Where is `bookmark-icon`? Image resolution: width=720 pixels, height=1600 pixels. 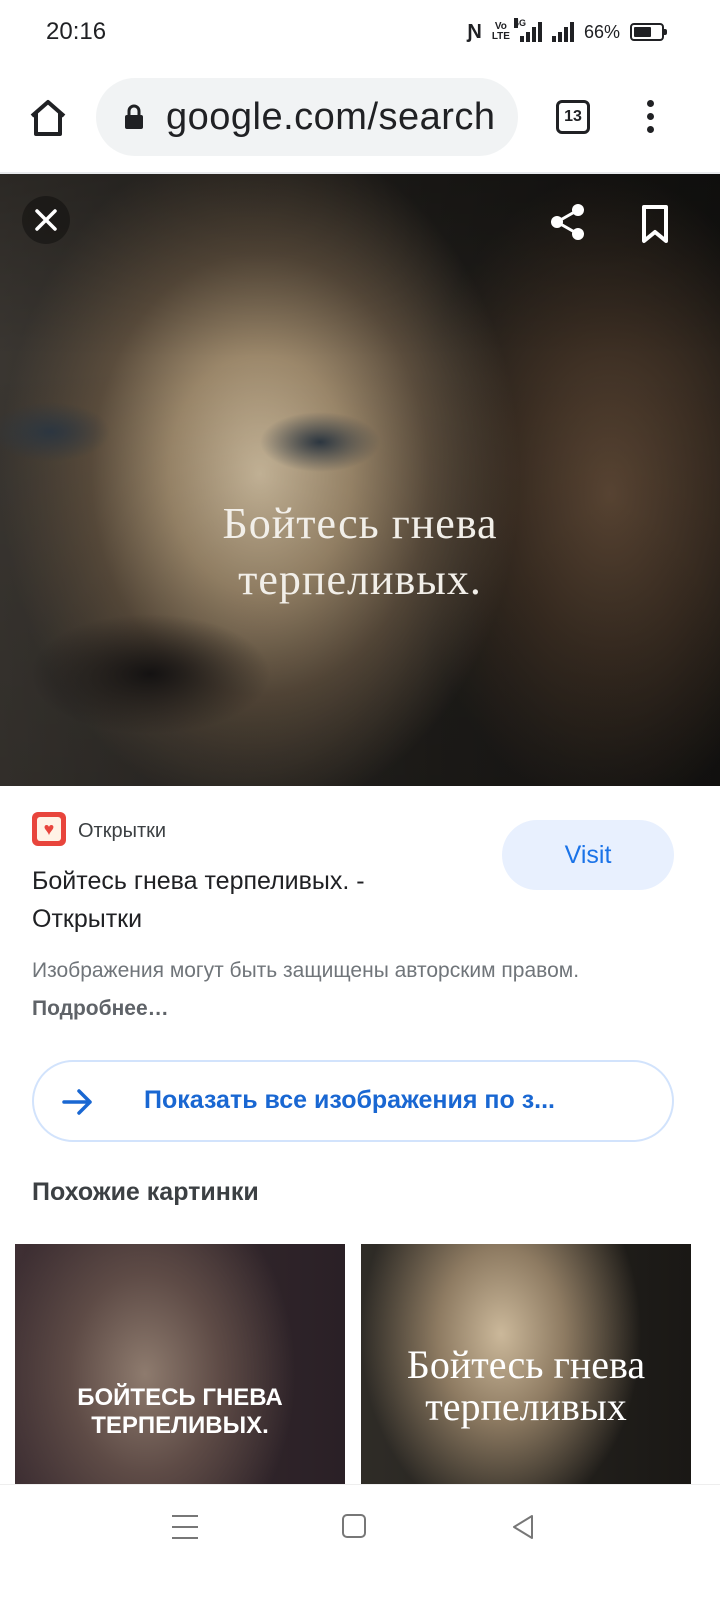
bookmark-icon is located at coordinates (655, 224).